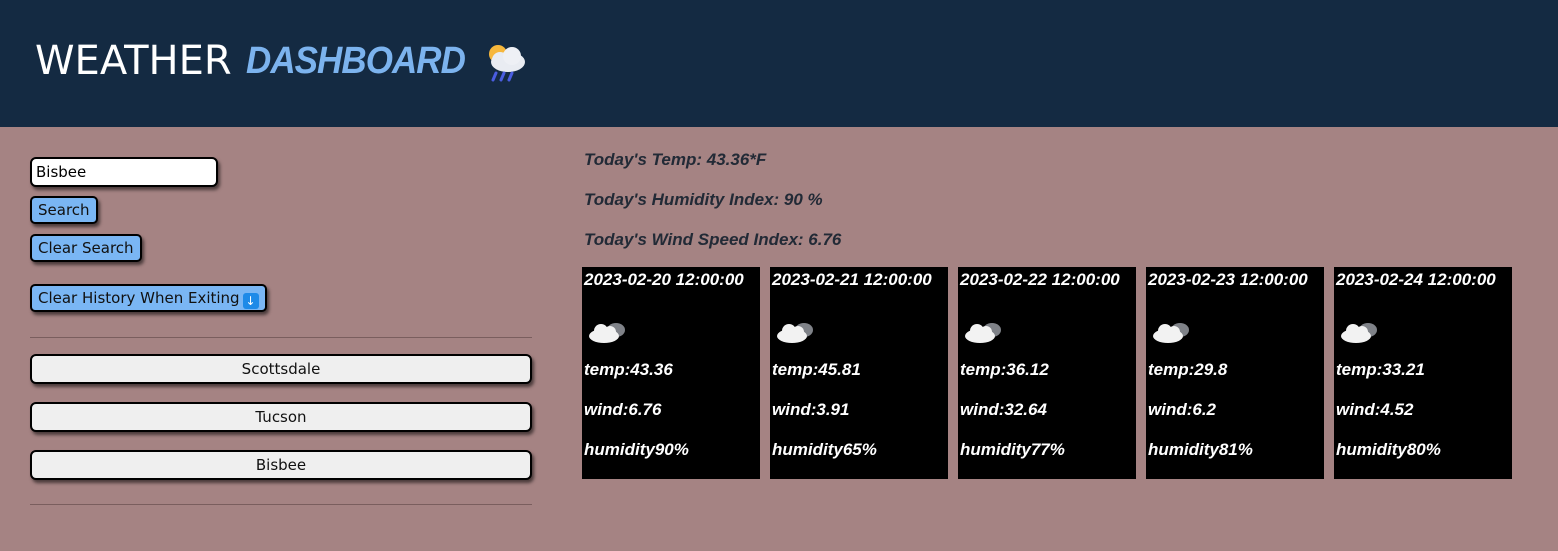 The image size is (1558, 551). Describe the element at coordinates (824, 449) in the screenshot. I see `forecast-humidity: humidity65%` at that location.